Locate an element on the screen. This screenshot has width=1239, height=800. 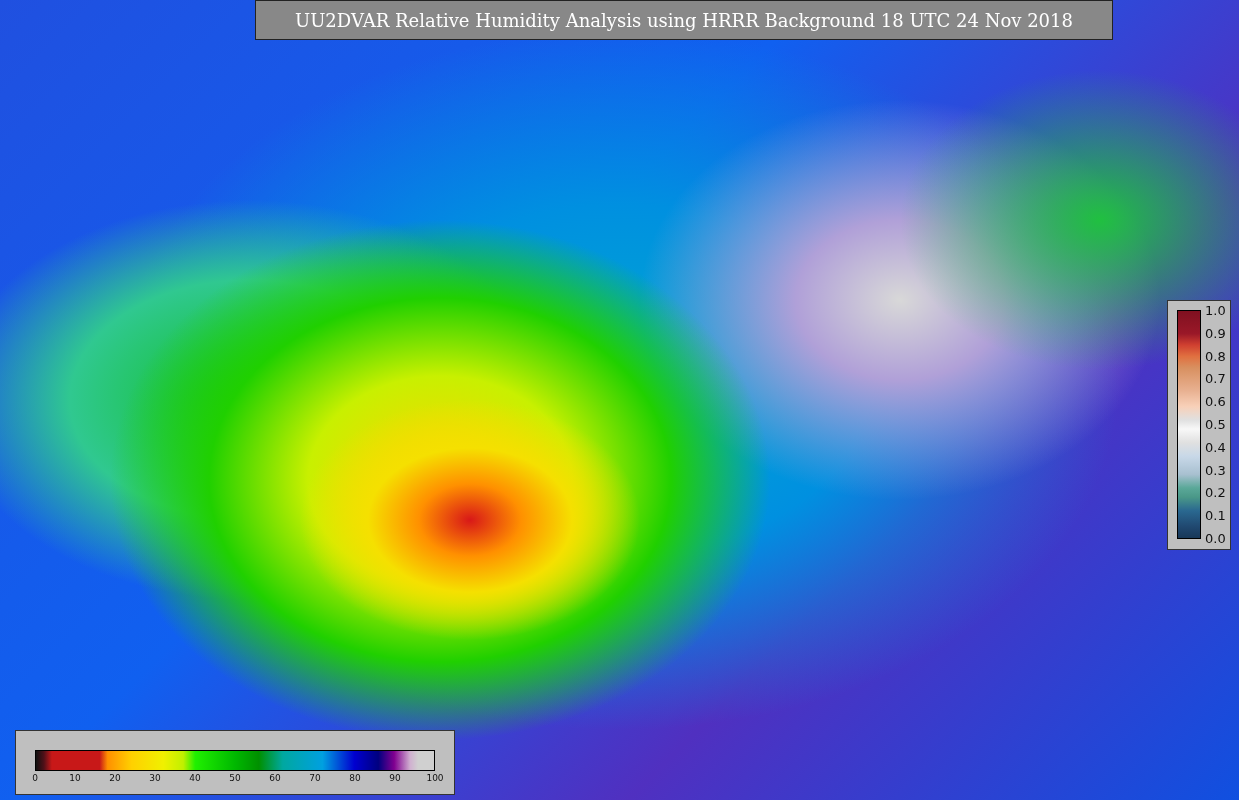
colorbar-tick-label: 90 is located at coordinates (395, 778).